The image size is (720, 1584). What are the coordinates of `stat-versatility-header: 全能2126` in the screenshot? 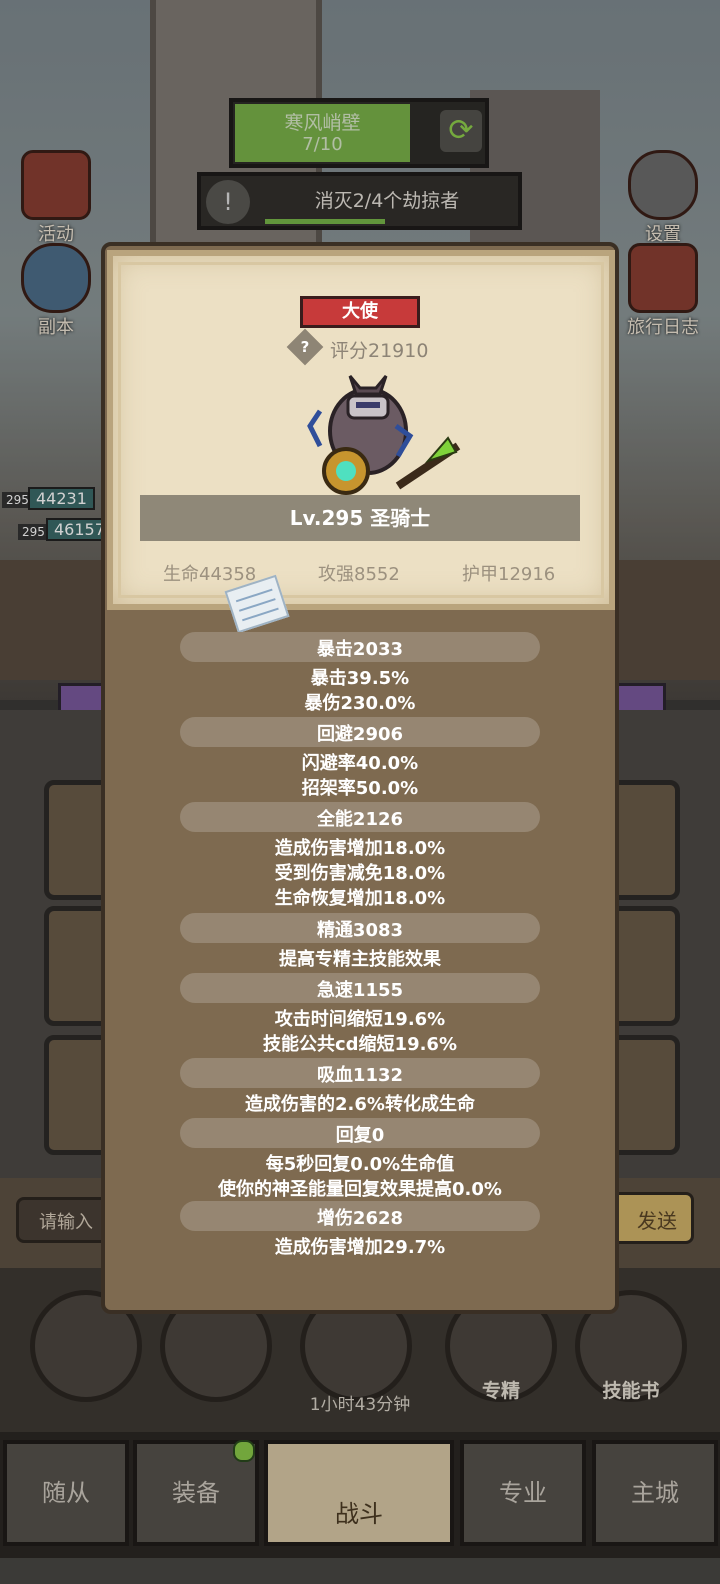 It's located at (360, 819).